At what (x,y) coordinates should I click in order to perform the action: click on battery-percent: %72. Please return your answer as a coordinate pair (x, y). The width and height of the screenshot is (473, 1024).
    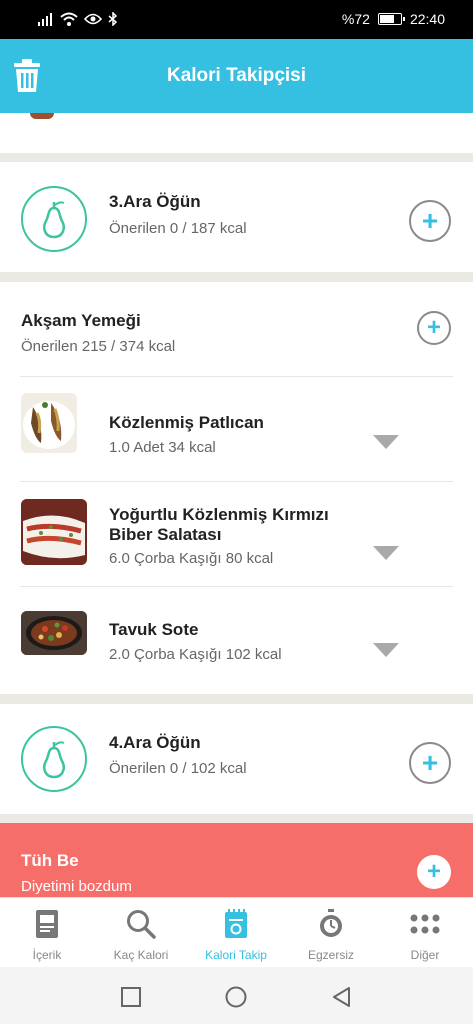
    Looking at the image, I should click on (355, 19).